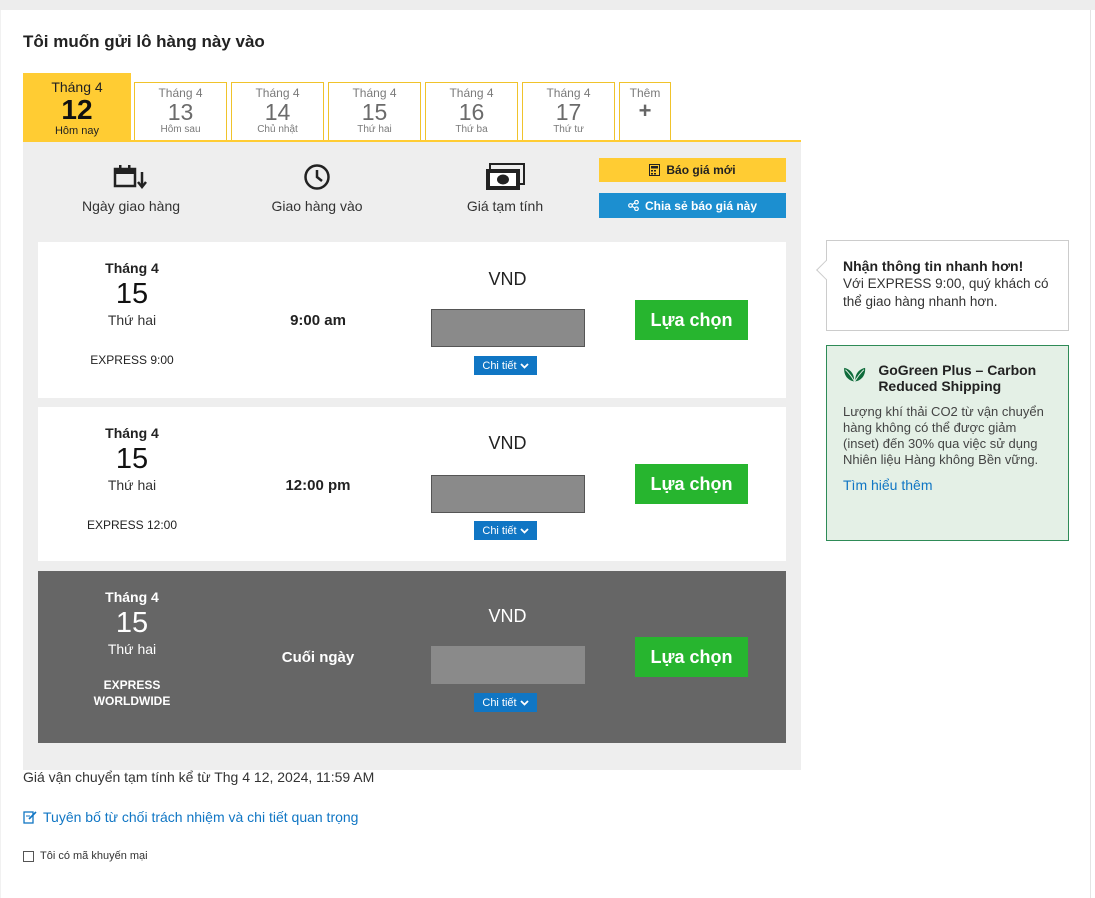 This screenshot has width=1095, height=898. I want to click on tab-date-17: Tháng 4 17 Thứ tư, so click(568, 111).